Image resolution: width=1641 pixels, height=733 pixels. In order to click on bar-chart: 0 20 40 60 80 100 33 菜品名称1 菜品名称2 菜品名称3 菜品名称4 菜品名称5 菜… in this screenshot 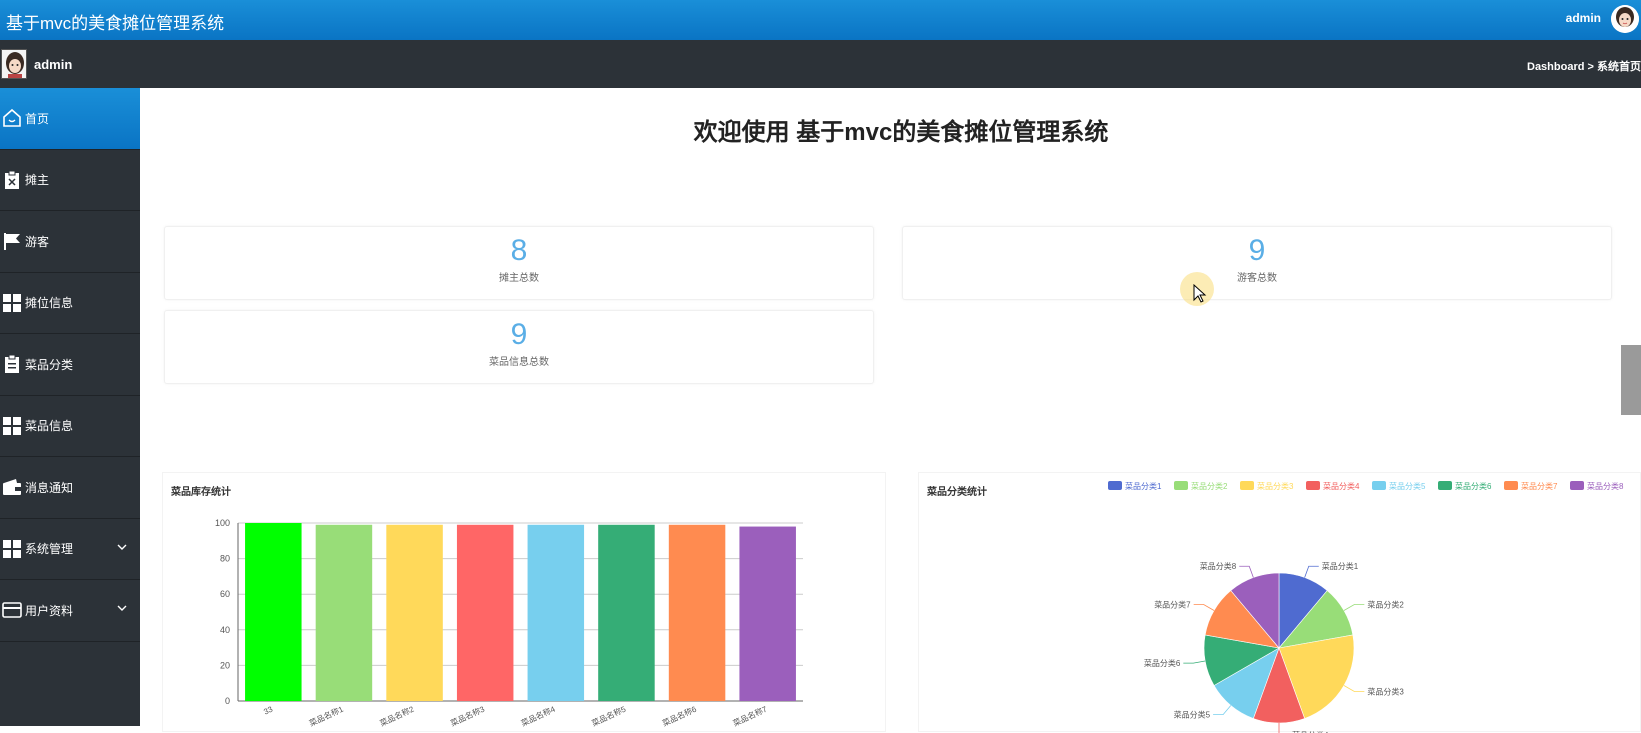, I will do `click(509, 623)`.